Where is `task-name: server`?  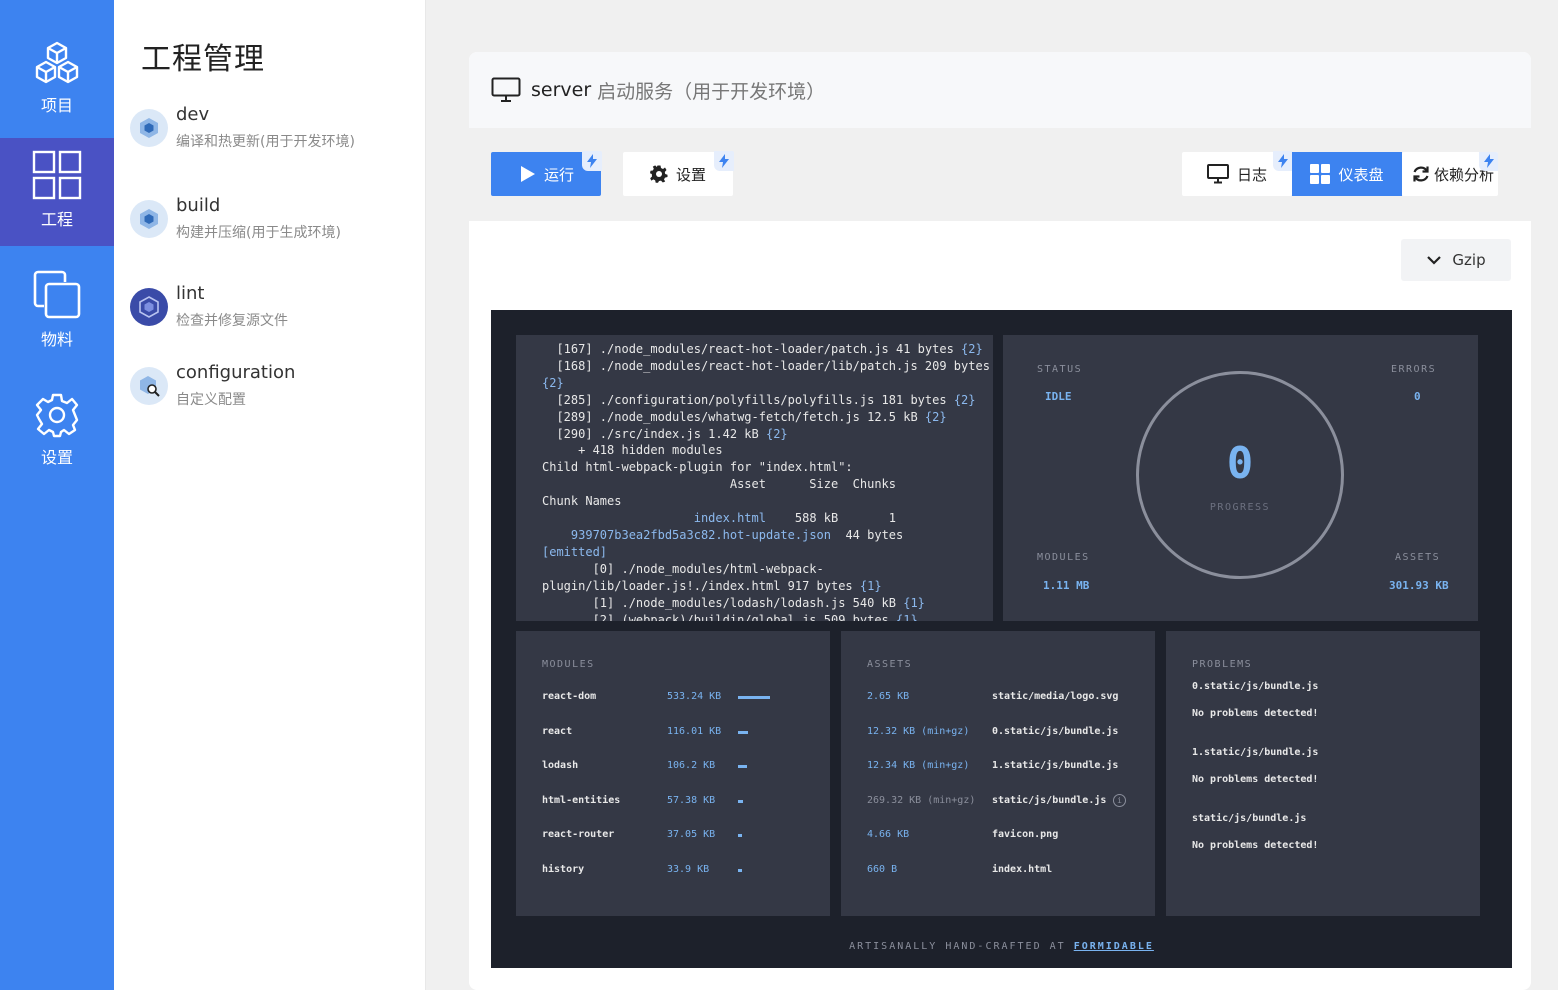
task-name: server is located at coordinates (561, 90).